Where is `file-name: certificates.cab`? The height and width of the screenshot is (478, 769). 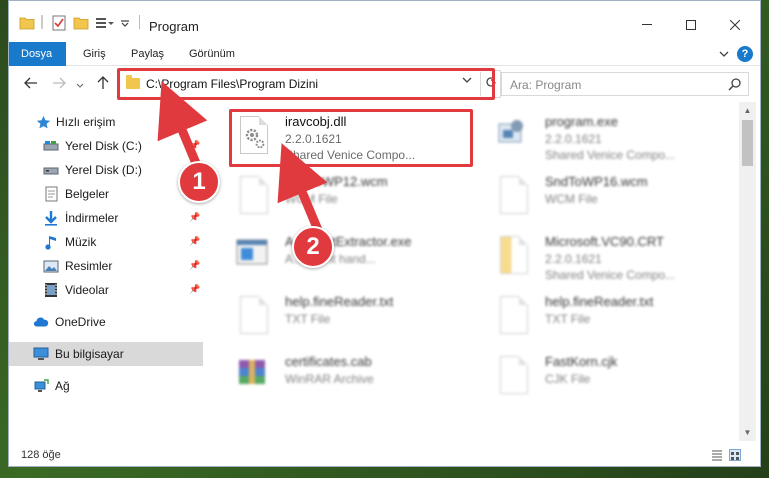 file-name: certificates.cab is located at coordinates (328, 361).